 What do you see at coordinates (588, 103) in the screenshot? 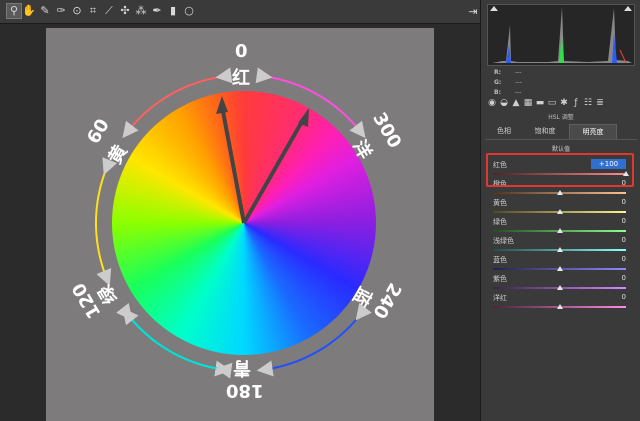
I see `presets-icon: ☷` at bounding box center [588, 103].